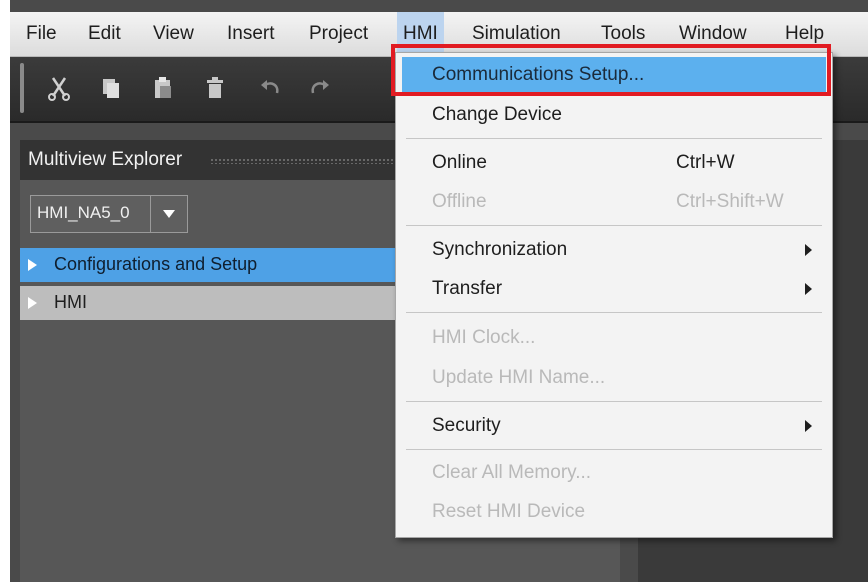 This screenshot has width=868, height=582. Describe the element at coordinates (614, 116) in the screenshot. I see `menu-item-change-device: Change Device` at that location.